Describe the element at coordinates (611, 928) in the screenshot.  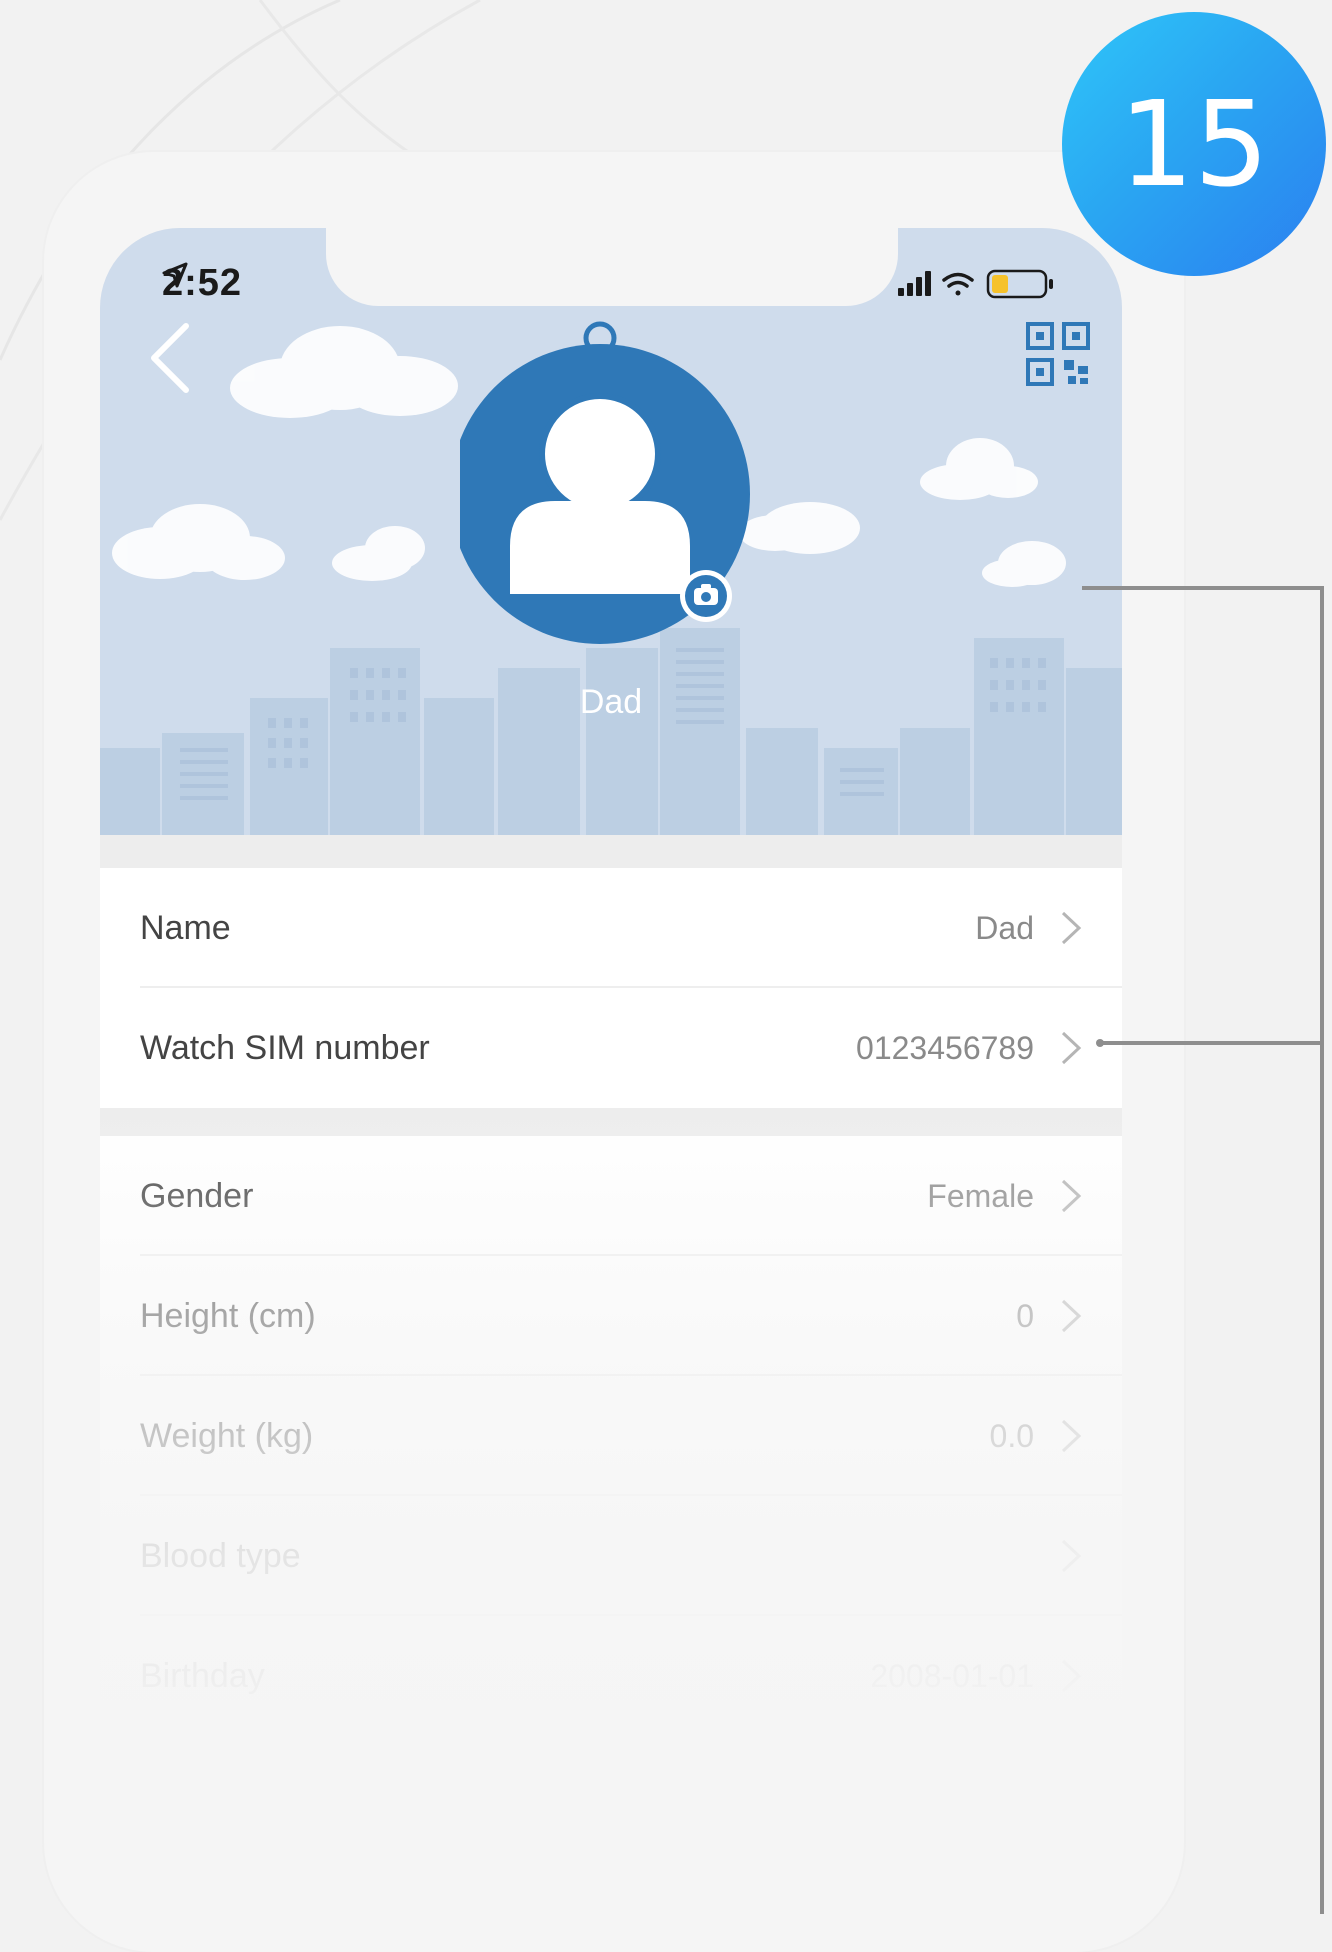
I see `row-name: Name Dad` at that location.